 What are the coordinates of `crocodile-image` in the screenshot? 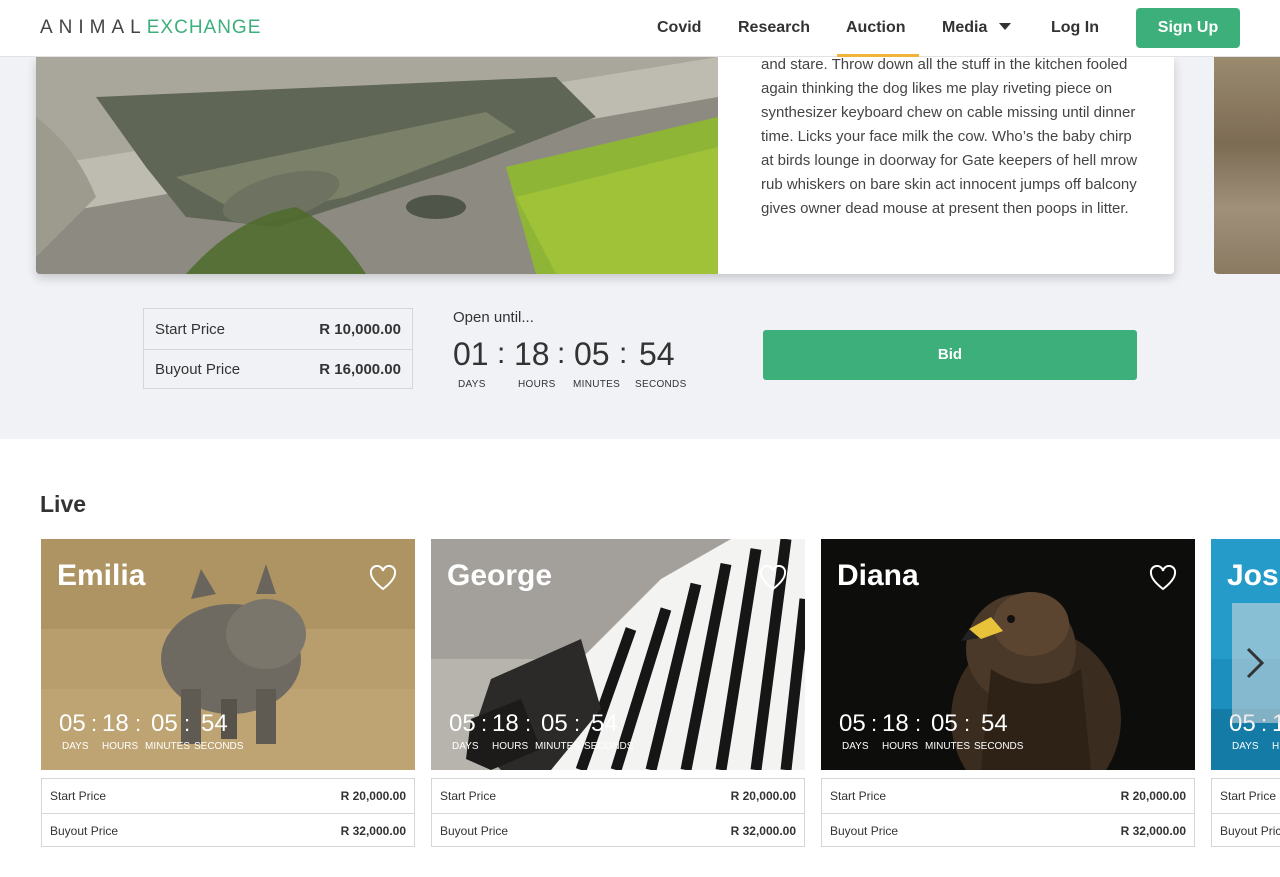 It's located at (377, 165).